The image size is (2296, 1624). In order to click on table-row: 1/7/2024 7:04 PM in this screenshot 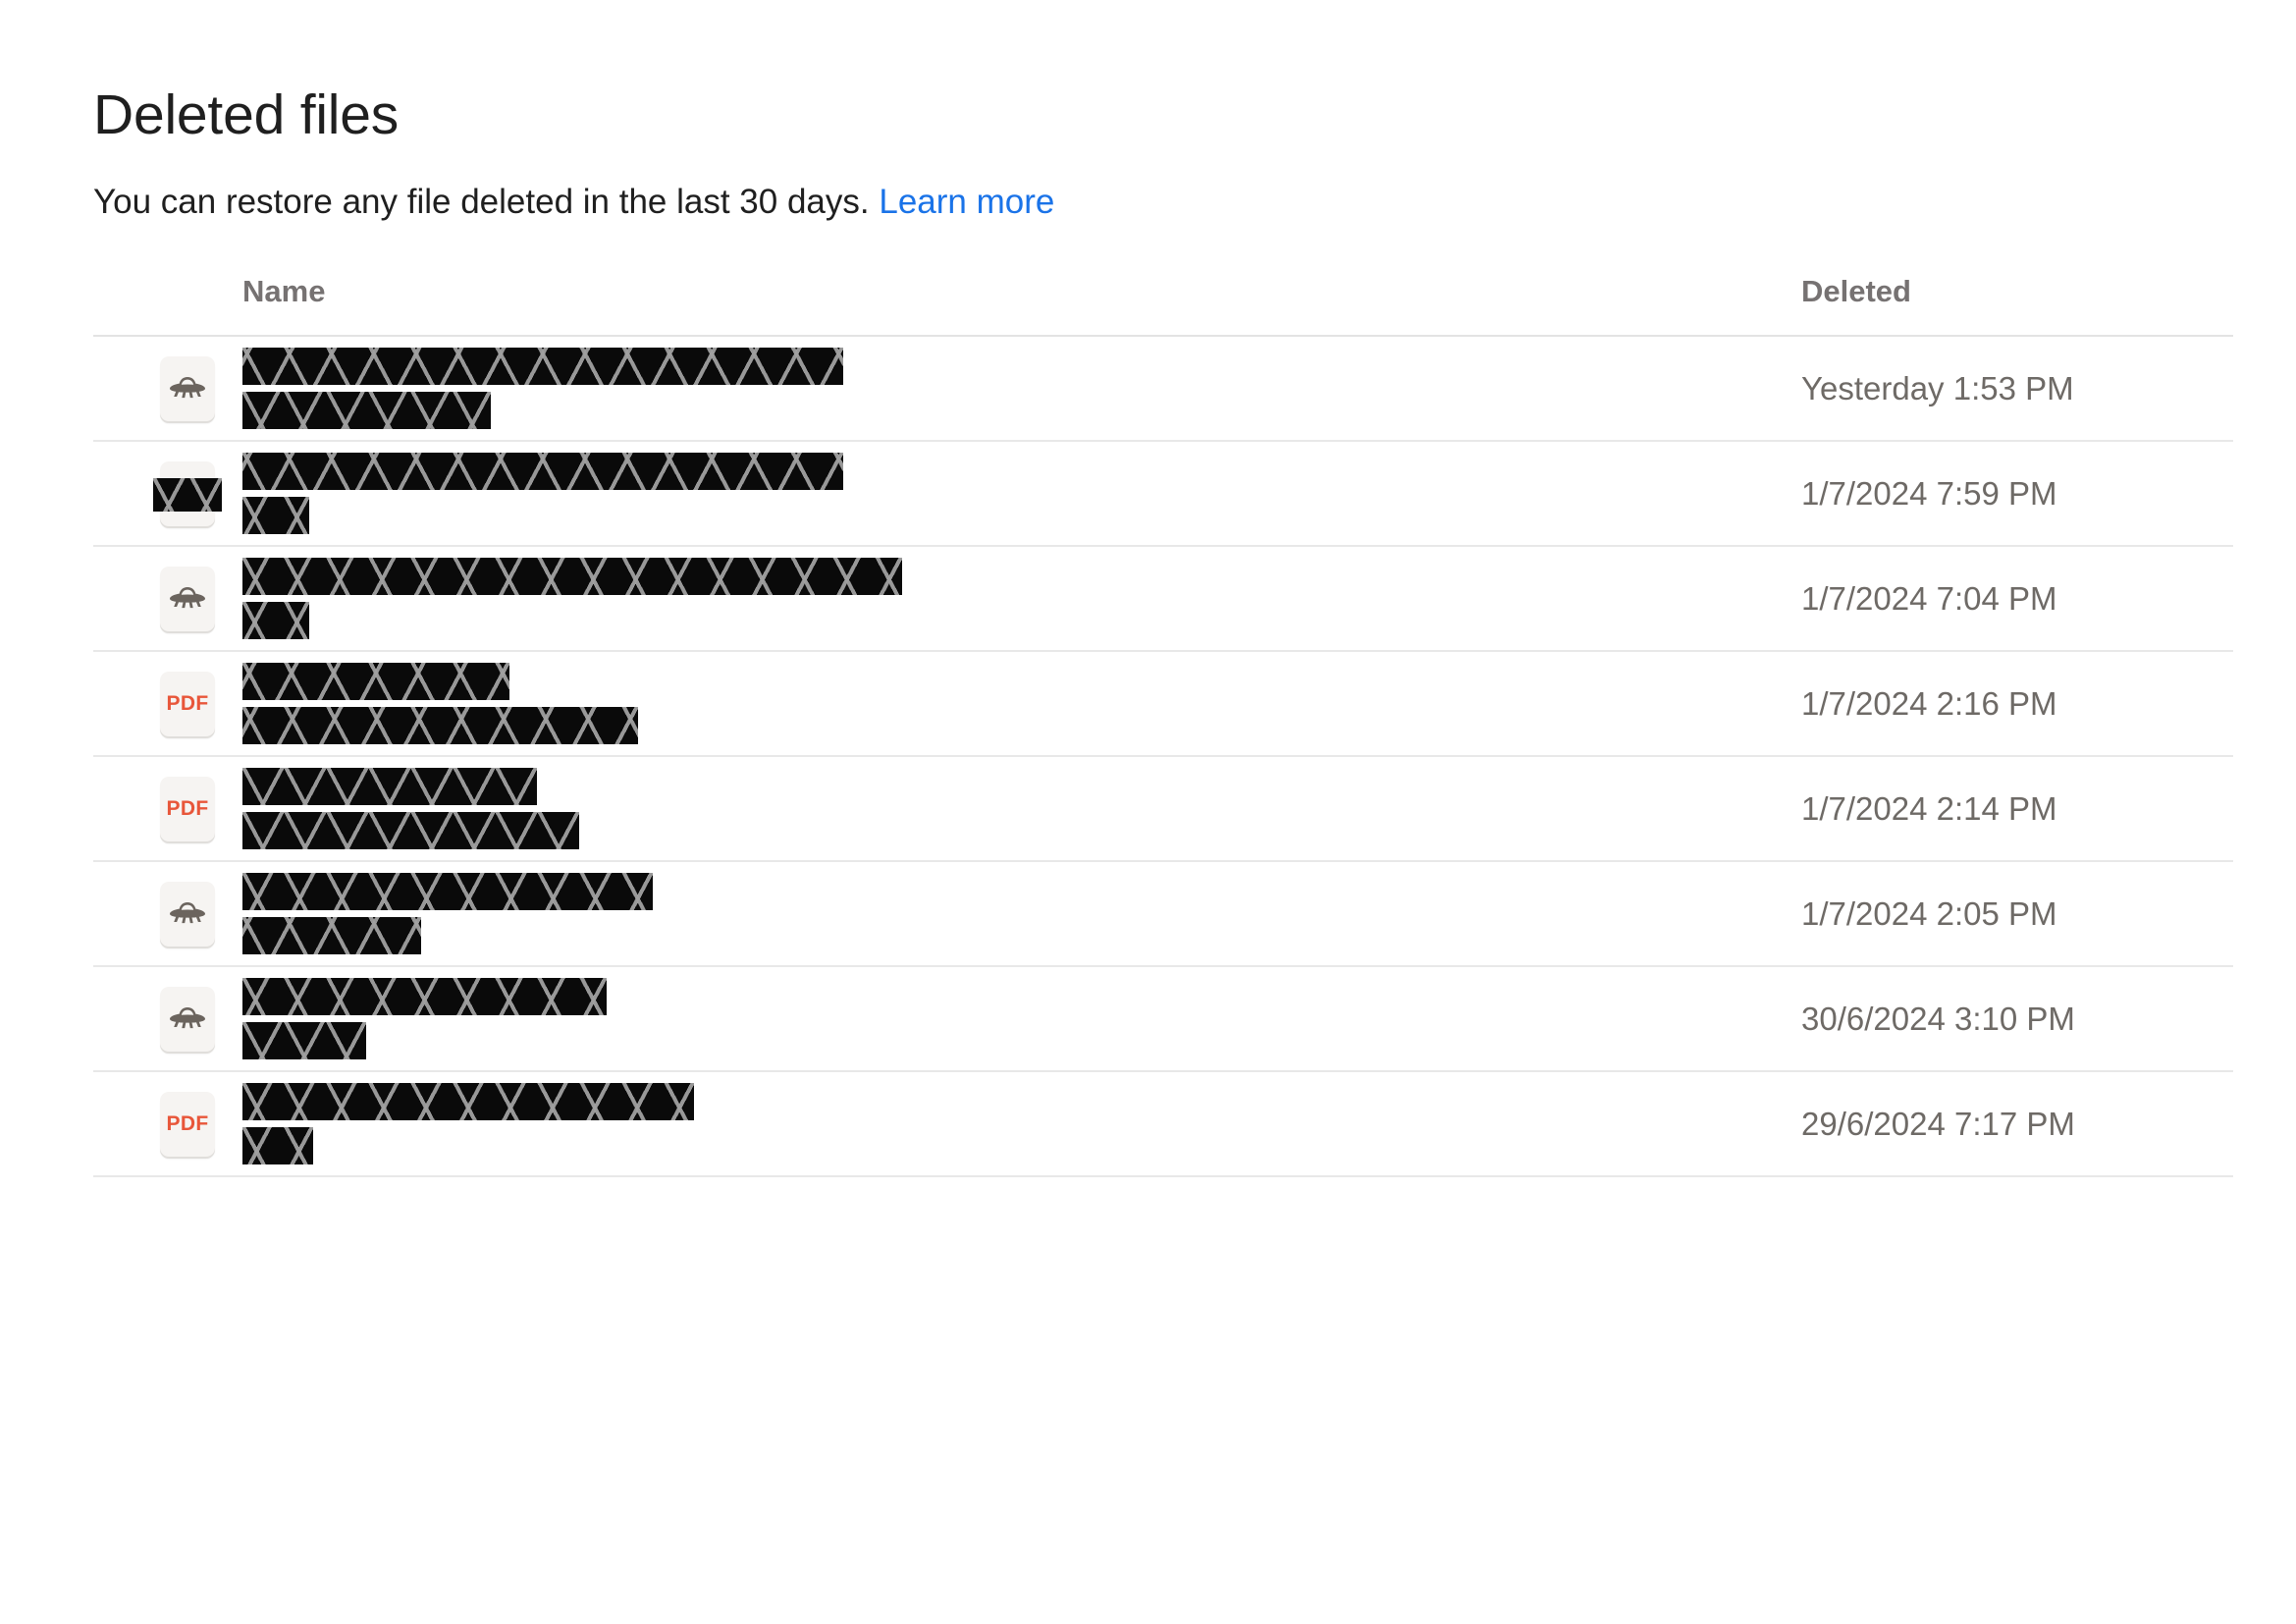, I will do `click(1163, 599)`.